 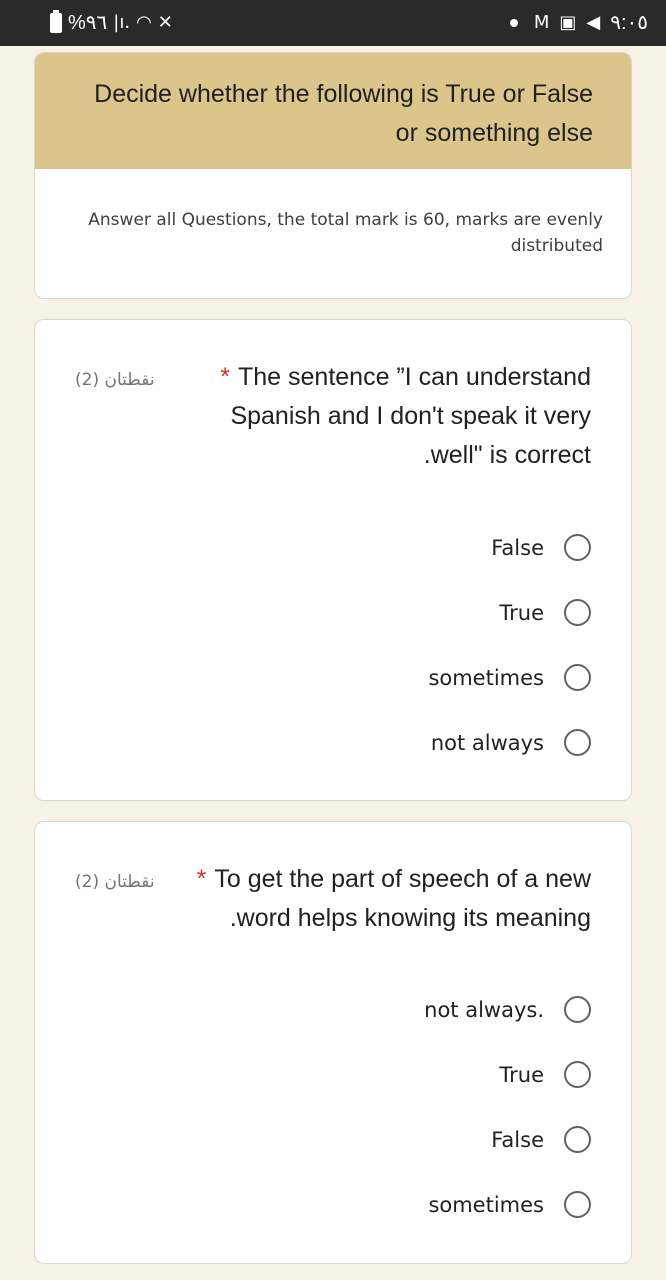 I want to click on telegram-icon: ◀, so click(x=593, y=22).